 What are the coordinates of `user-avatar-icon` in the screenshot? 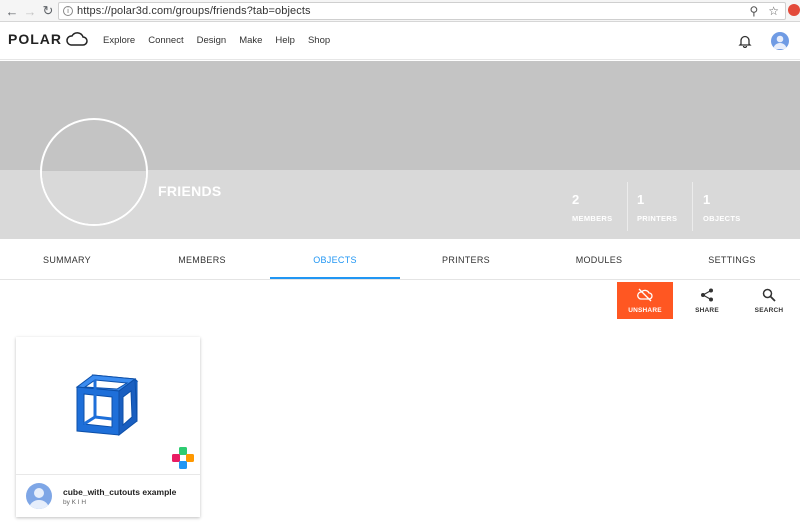 It's located at (780, 41).